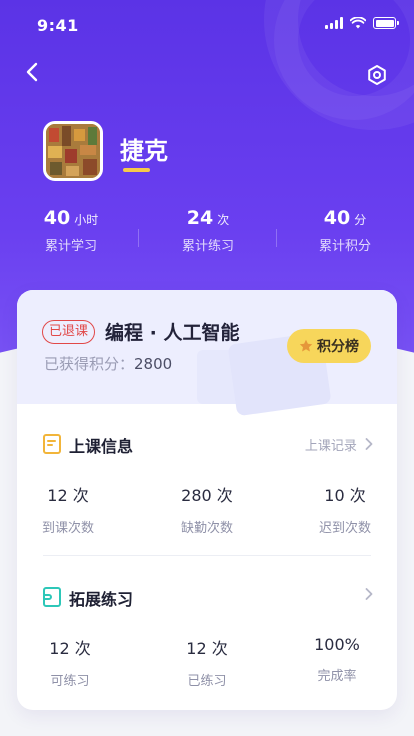  I want to click on chevron-left-icon, so click(32, 72).